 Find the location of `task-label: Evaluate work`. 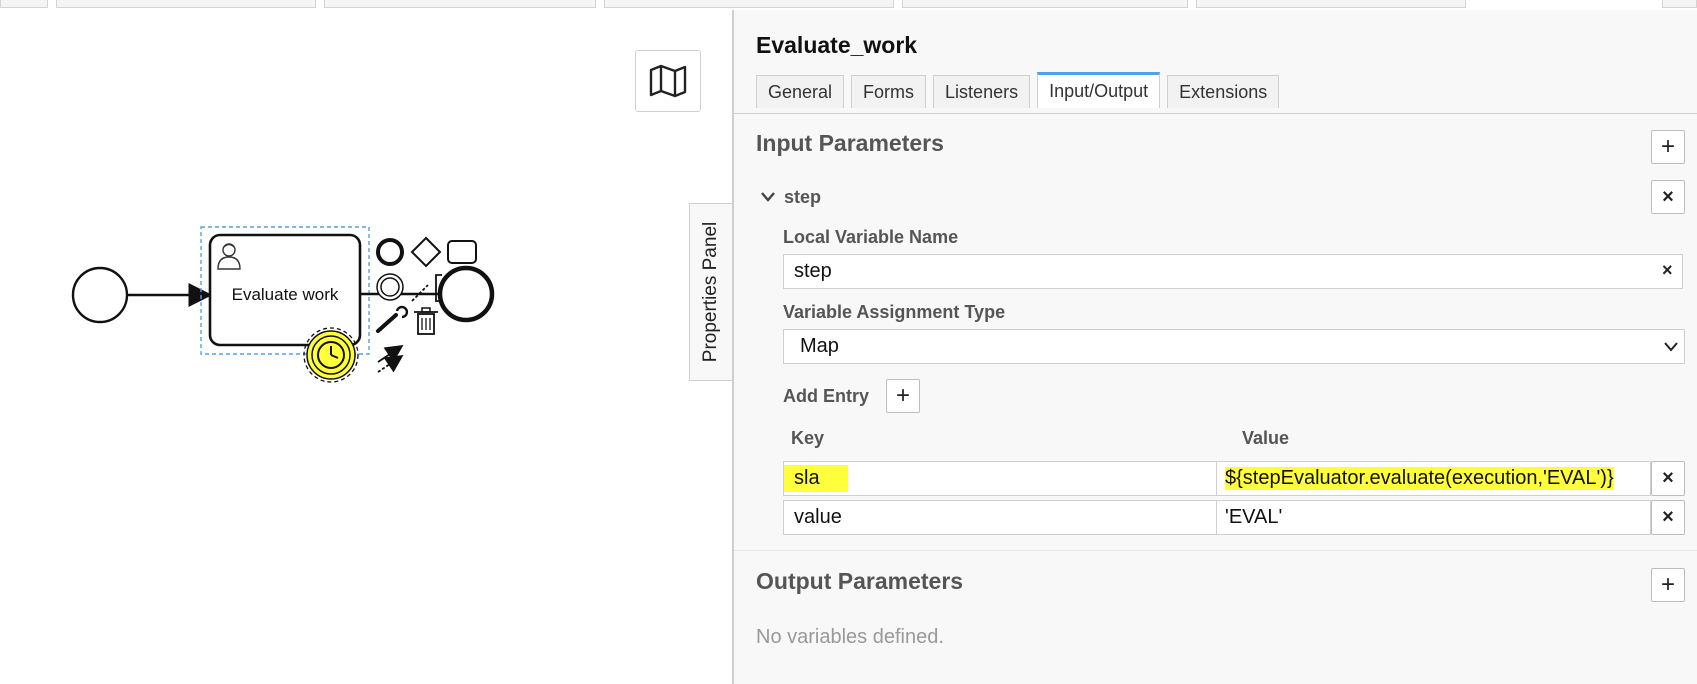

task-label: Evaluate work is located at coordinates (285, 294).